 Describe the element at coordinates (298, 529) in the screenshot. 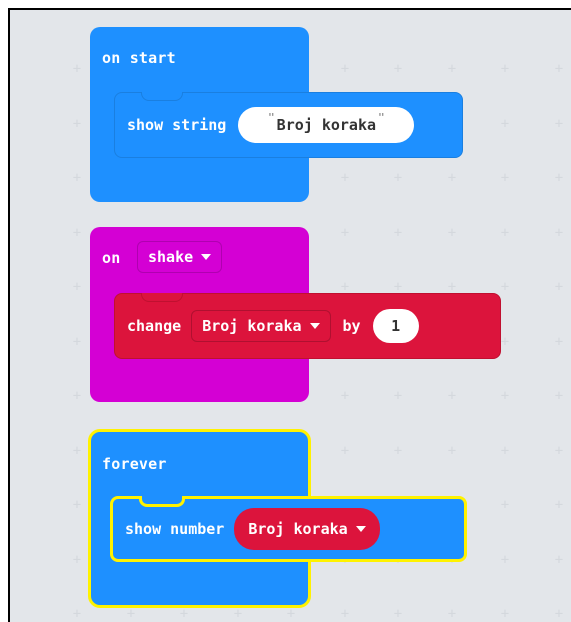

I see `reporter-value: Broj koraka` at that location.